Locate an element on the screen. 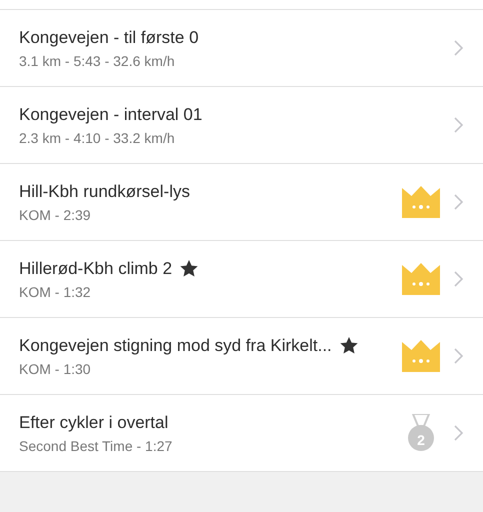  segment-detail: KOM - 1:30 is located at coordinates (55, 368).